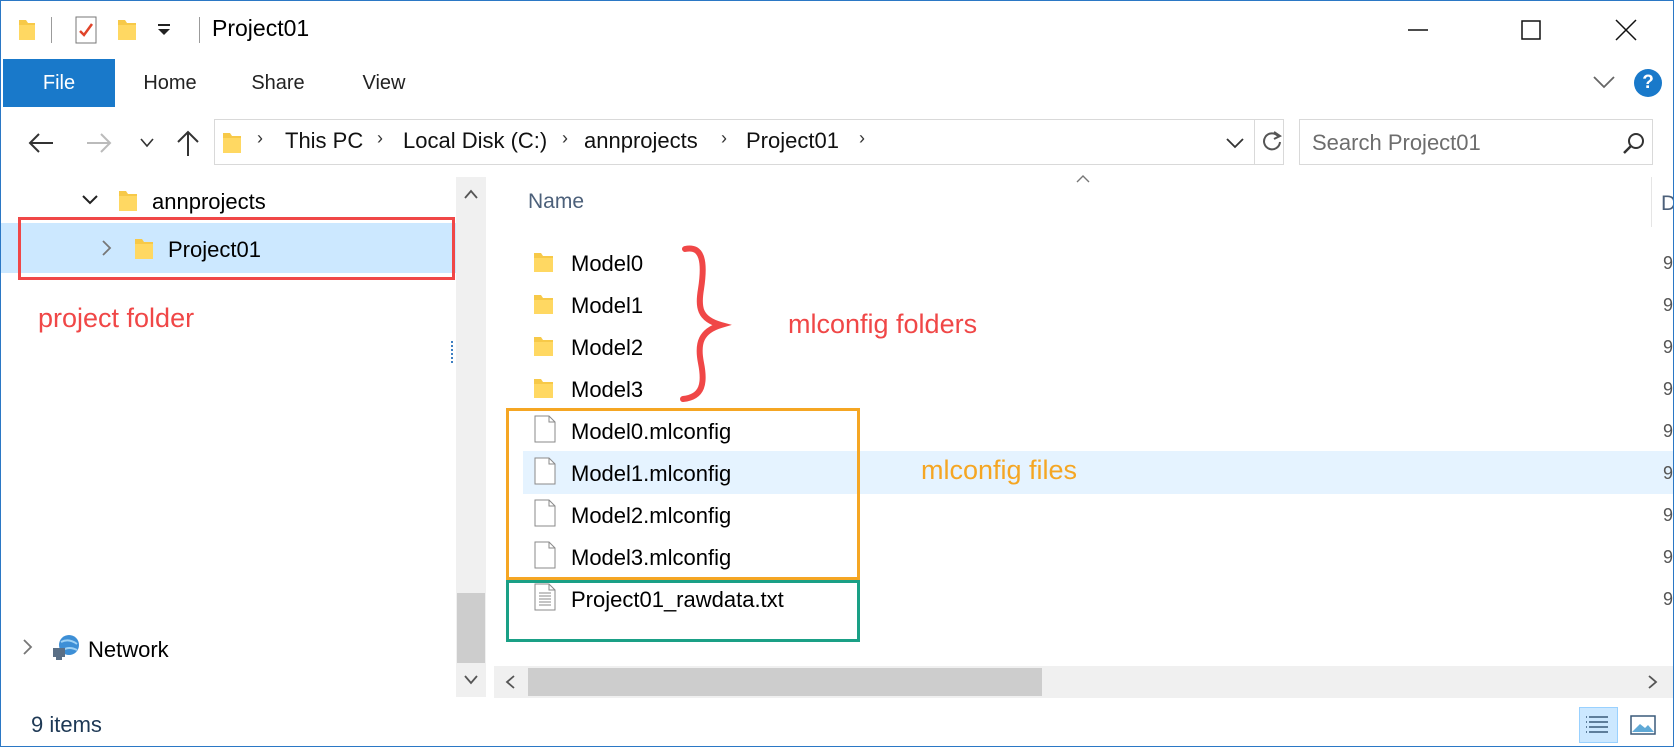 Image resolution: width=1674 pixels, height=747 pixels. I want to click on annotation-project-folder: project folder, so click(116, 318).